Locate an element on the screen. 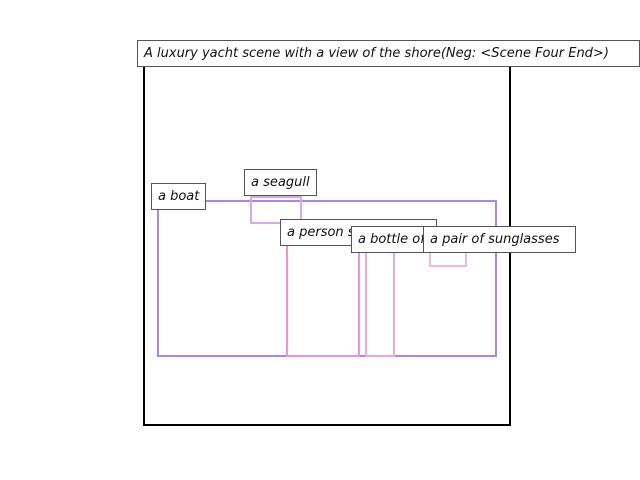 The width and height of the screenshot is (640, 480). seagull-label: a seagull is located at coordinates (280, 182).